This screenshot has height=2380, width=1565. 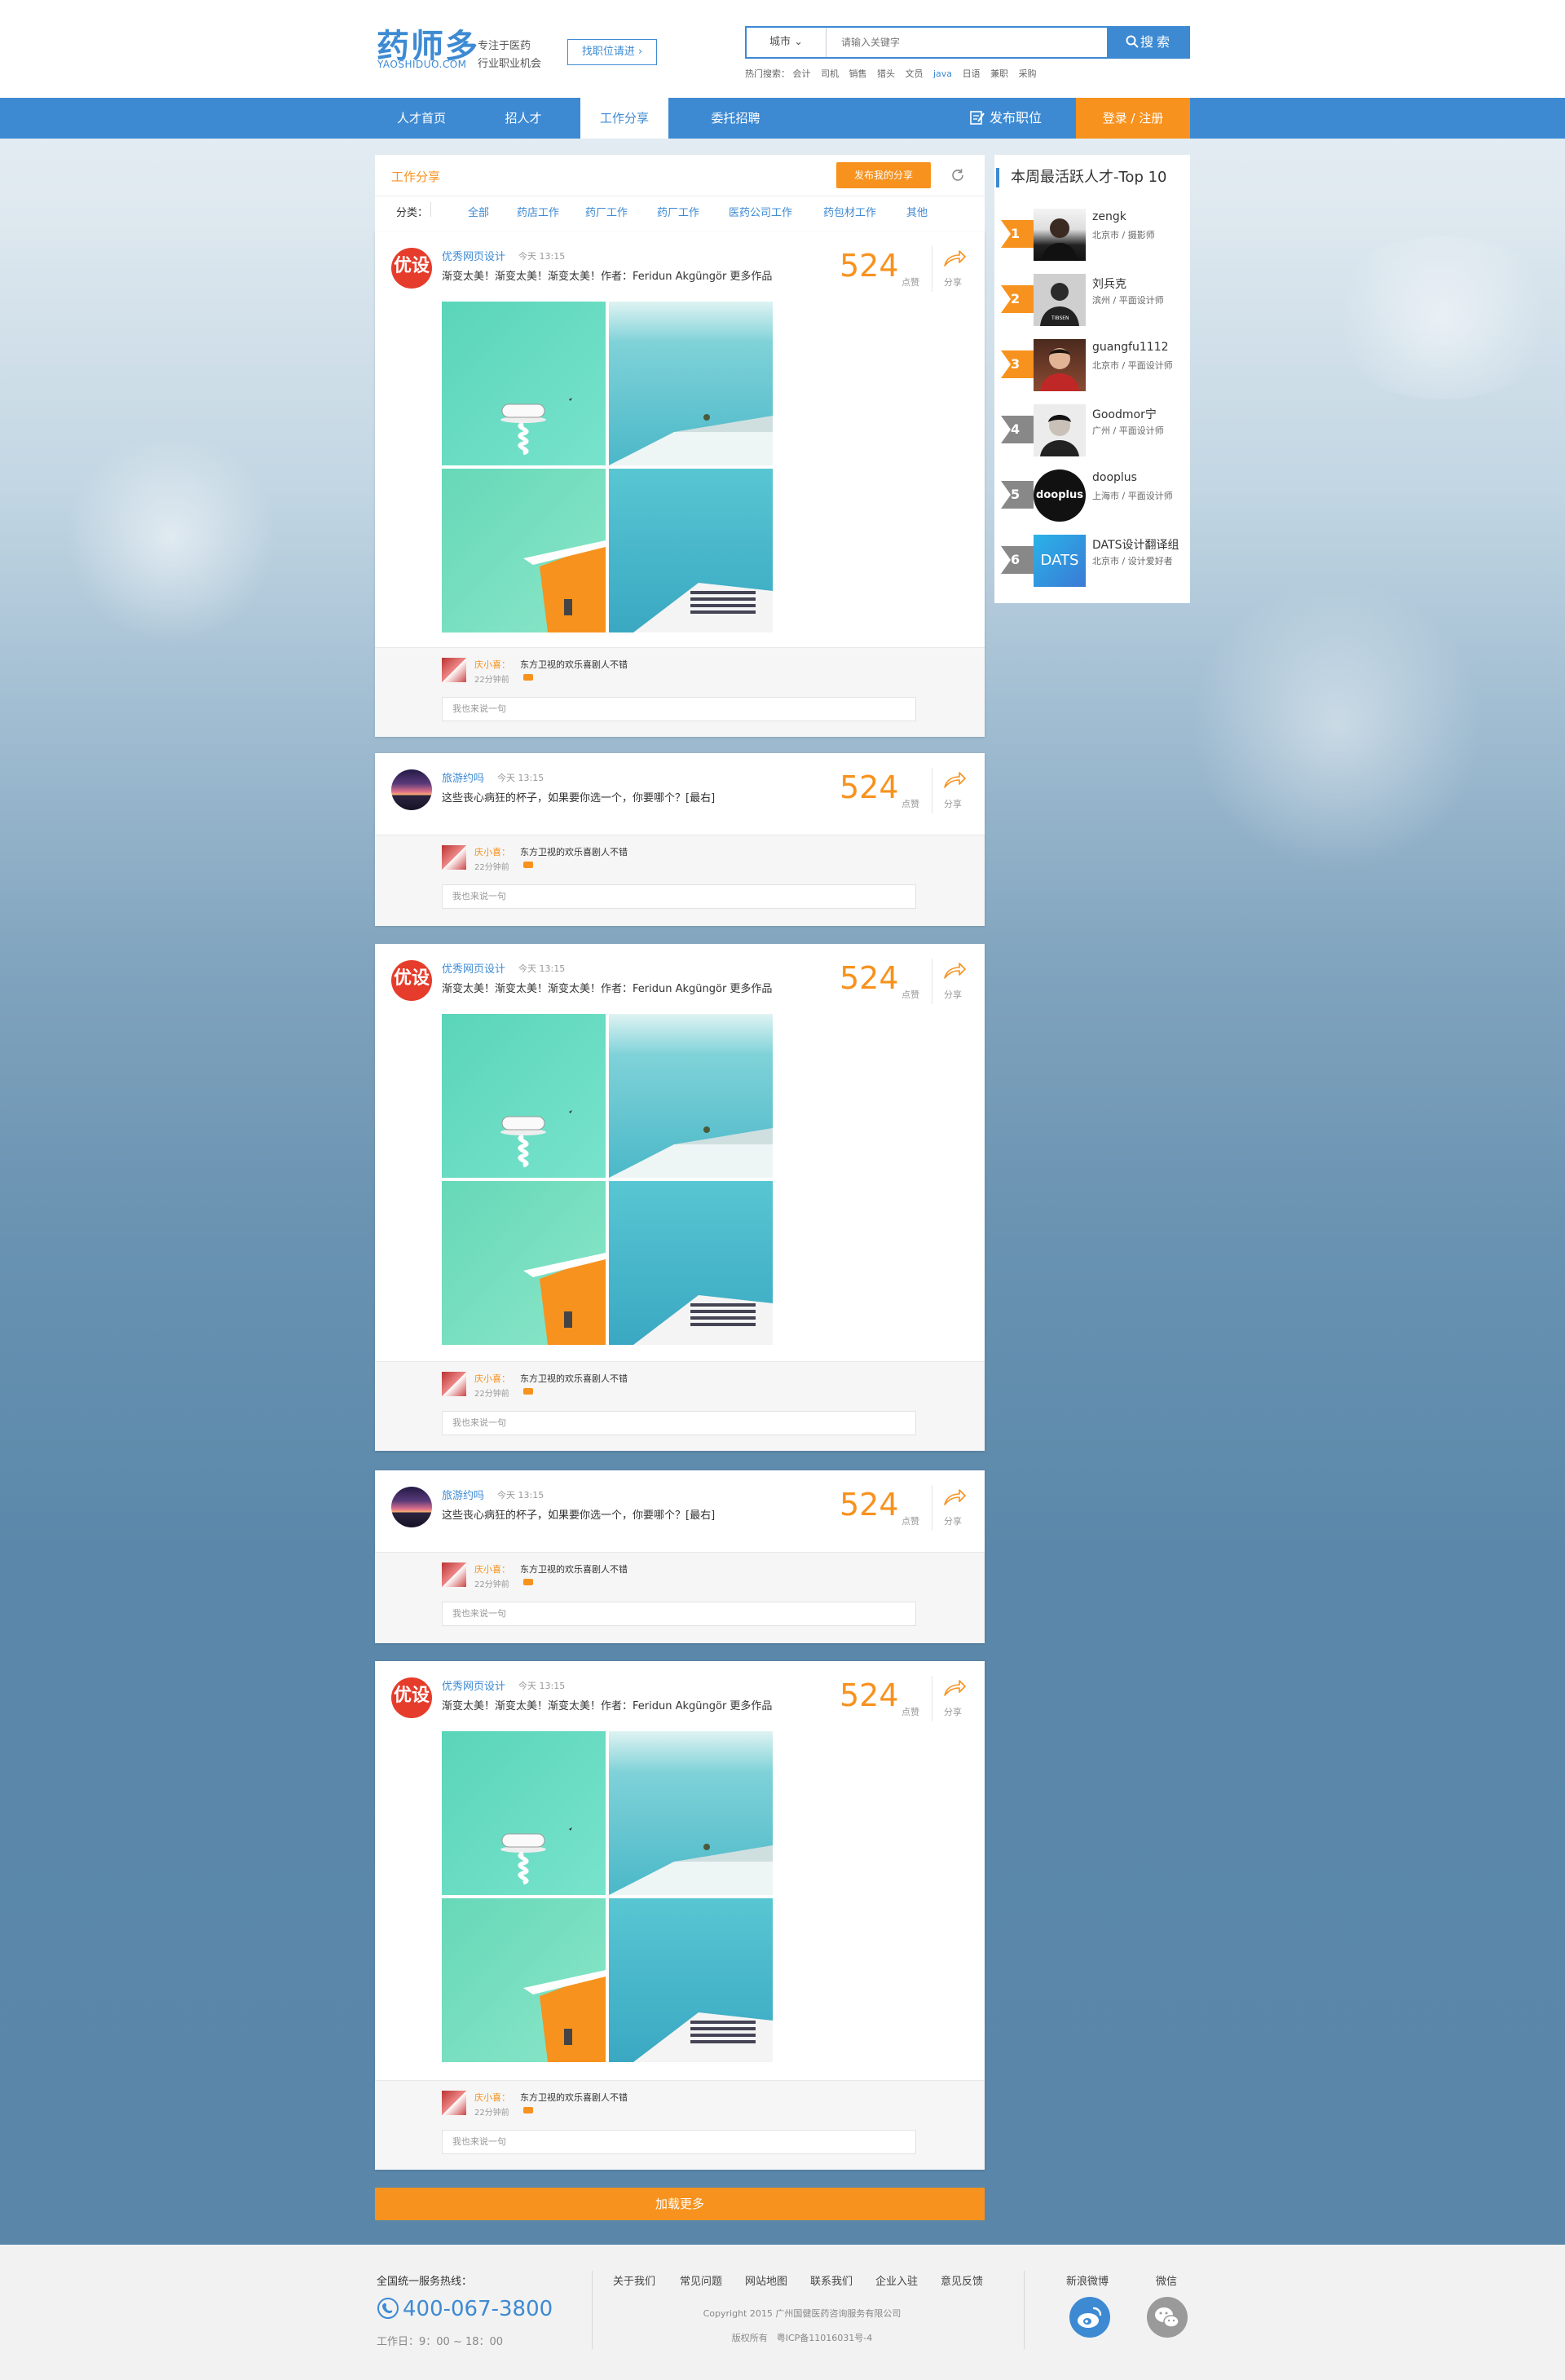 I want to click on talent-name: dooplus, so click(x=1114, y=477).